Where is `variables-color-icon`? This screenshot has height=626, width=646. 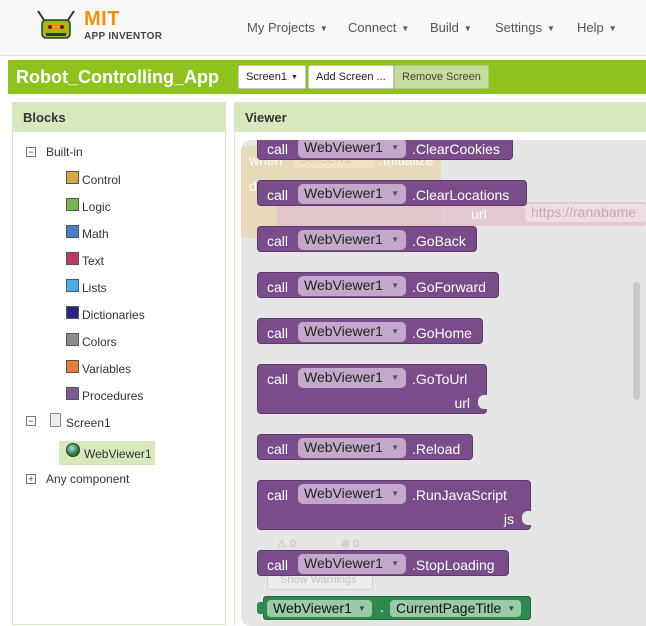
variables-color-icon is located at coordinates (72, 366).